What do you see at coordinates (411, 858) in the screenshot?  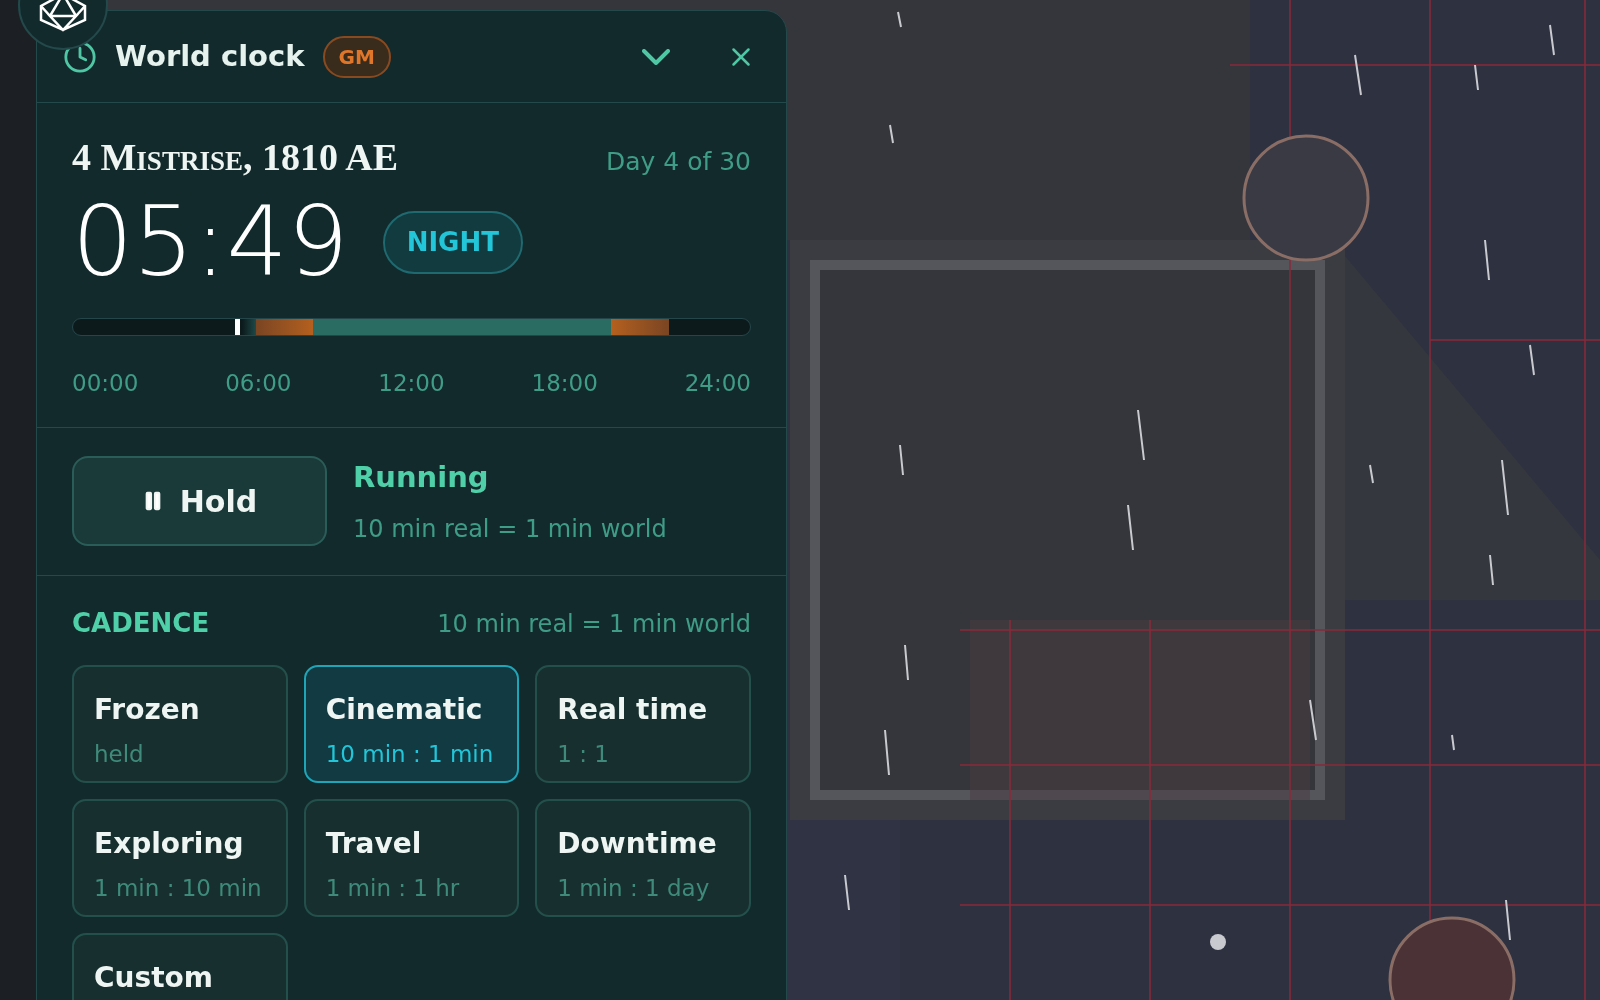 I see `cadence-option: Travel 1 min : 1 hr` at bounding box center [411, 858].